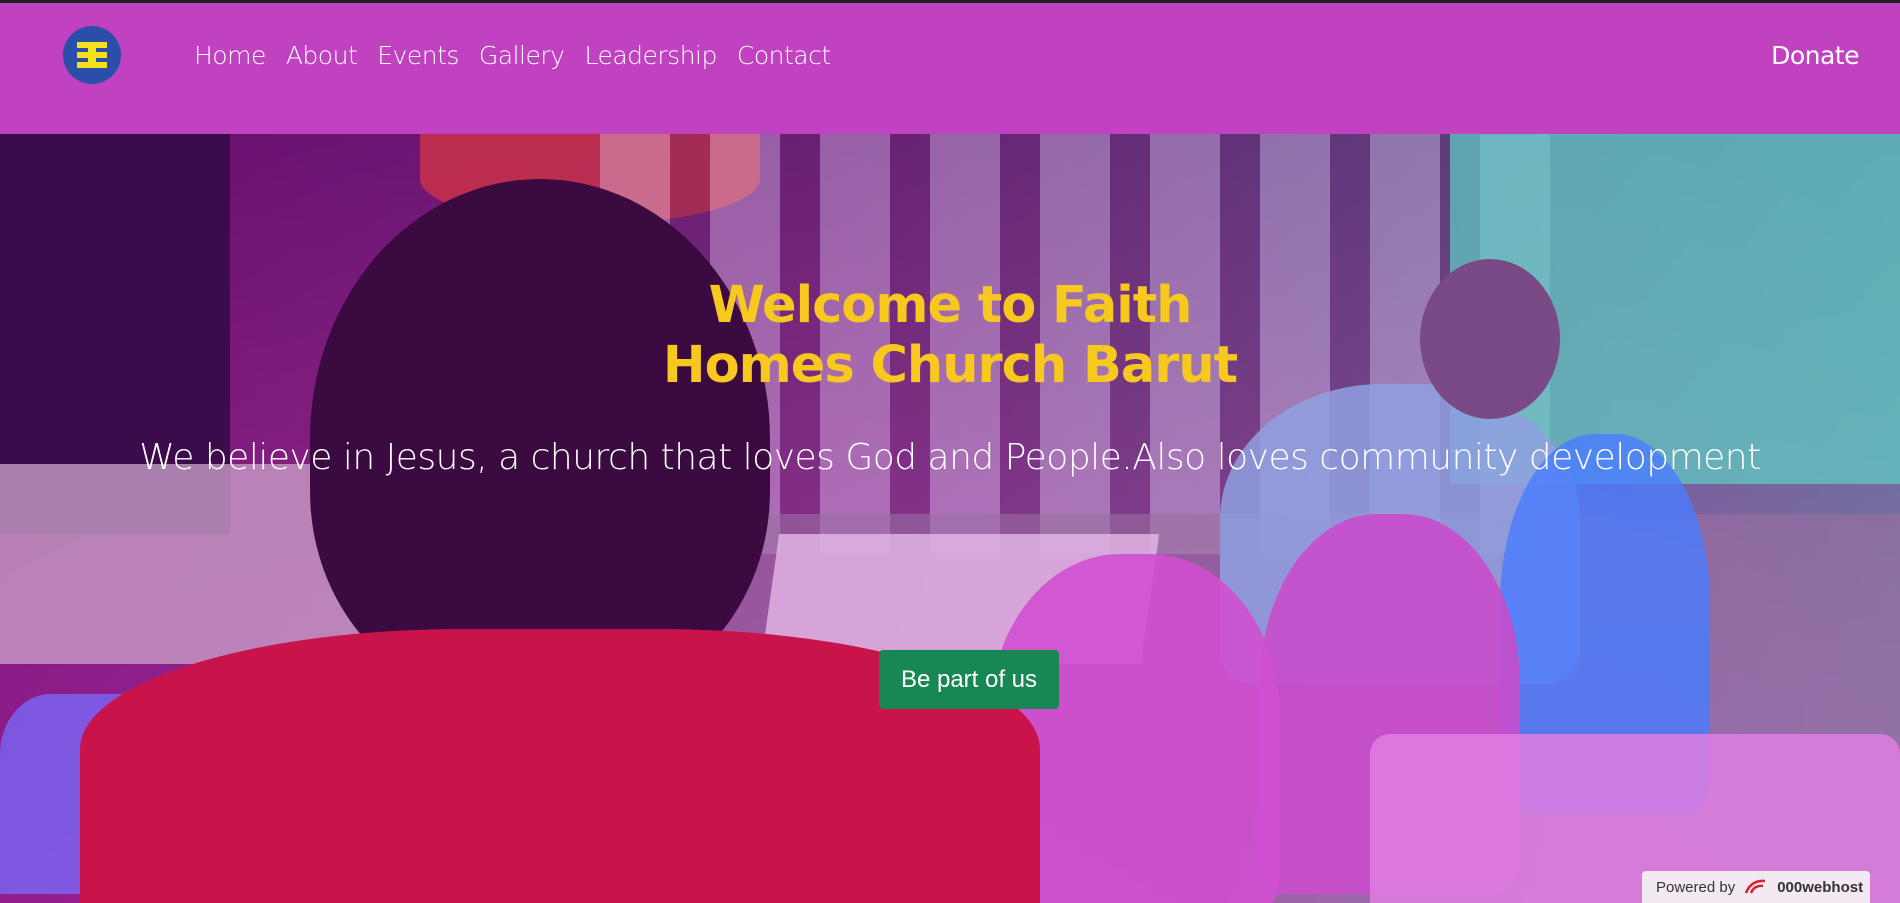  Describe the element at coordinates (950, 305) in the screenshot. I see `hero-title-line1: Welcome to Faith` at that location.